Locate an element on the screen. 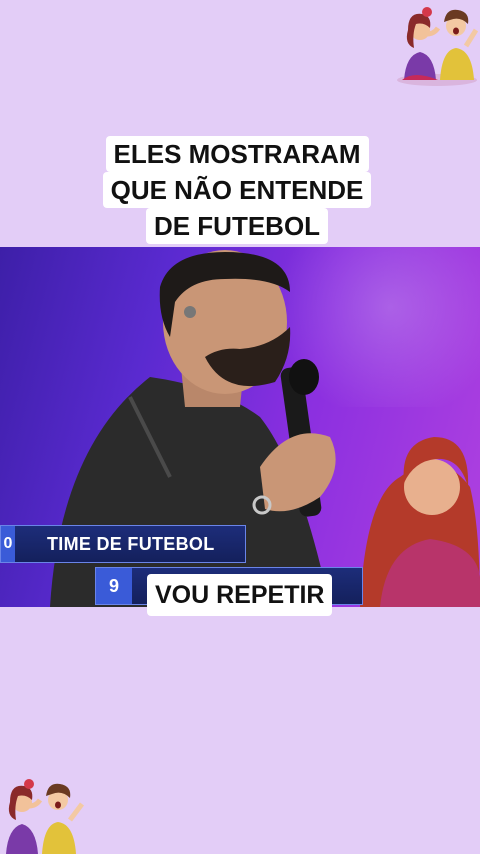 Image resolution: width=480 pixels, height=854 pixels. scoreboard-row-1-text: TIME DE FUTEBOL is located at coordinates (131, 543).